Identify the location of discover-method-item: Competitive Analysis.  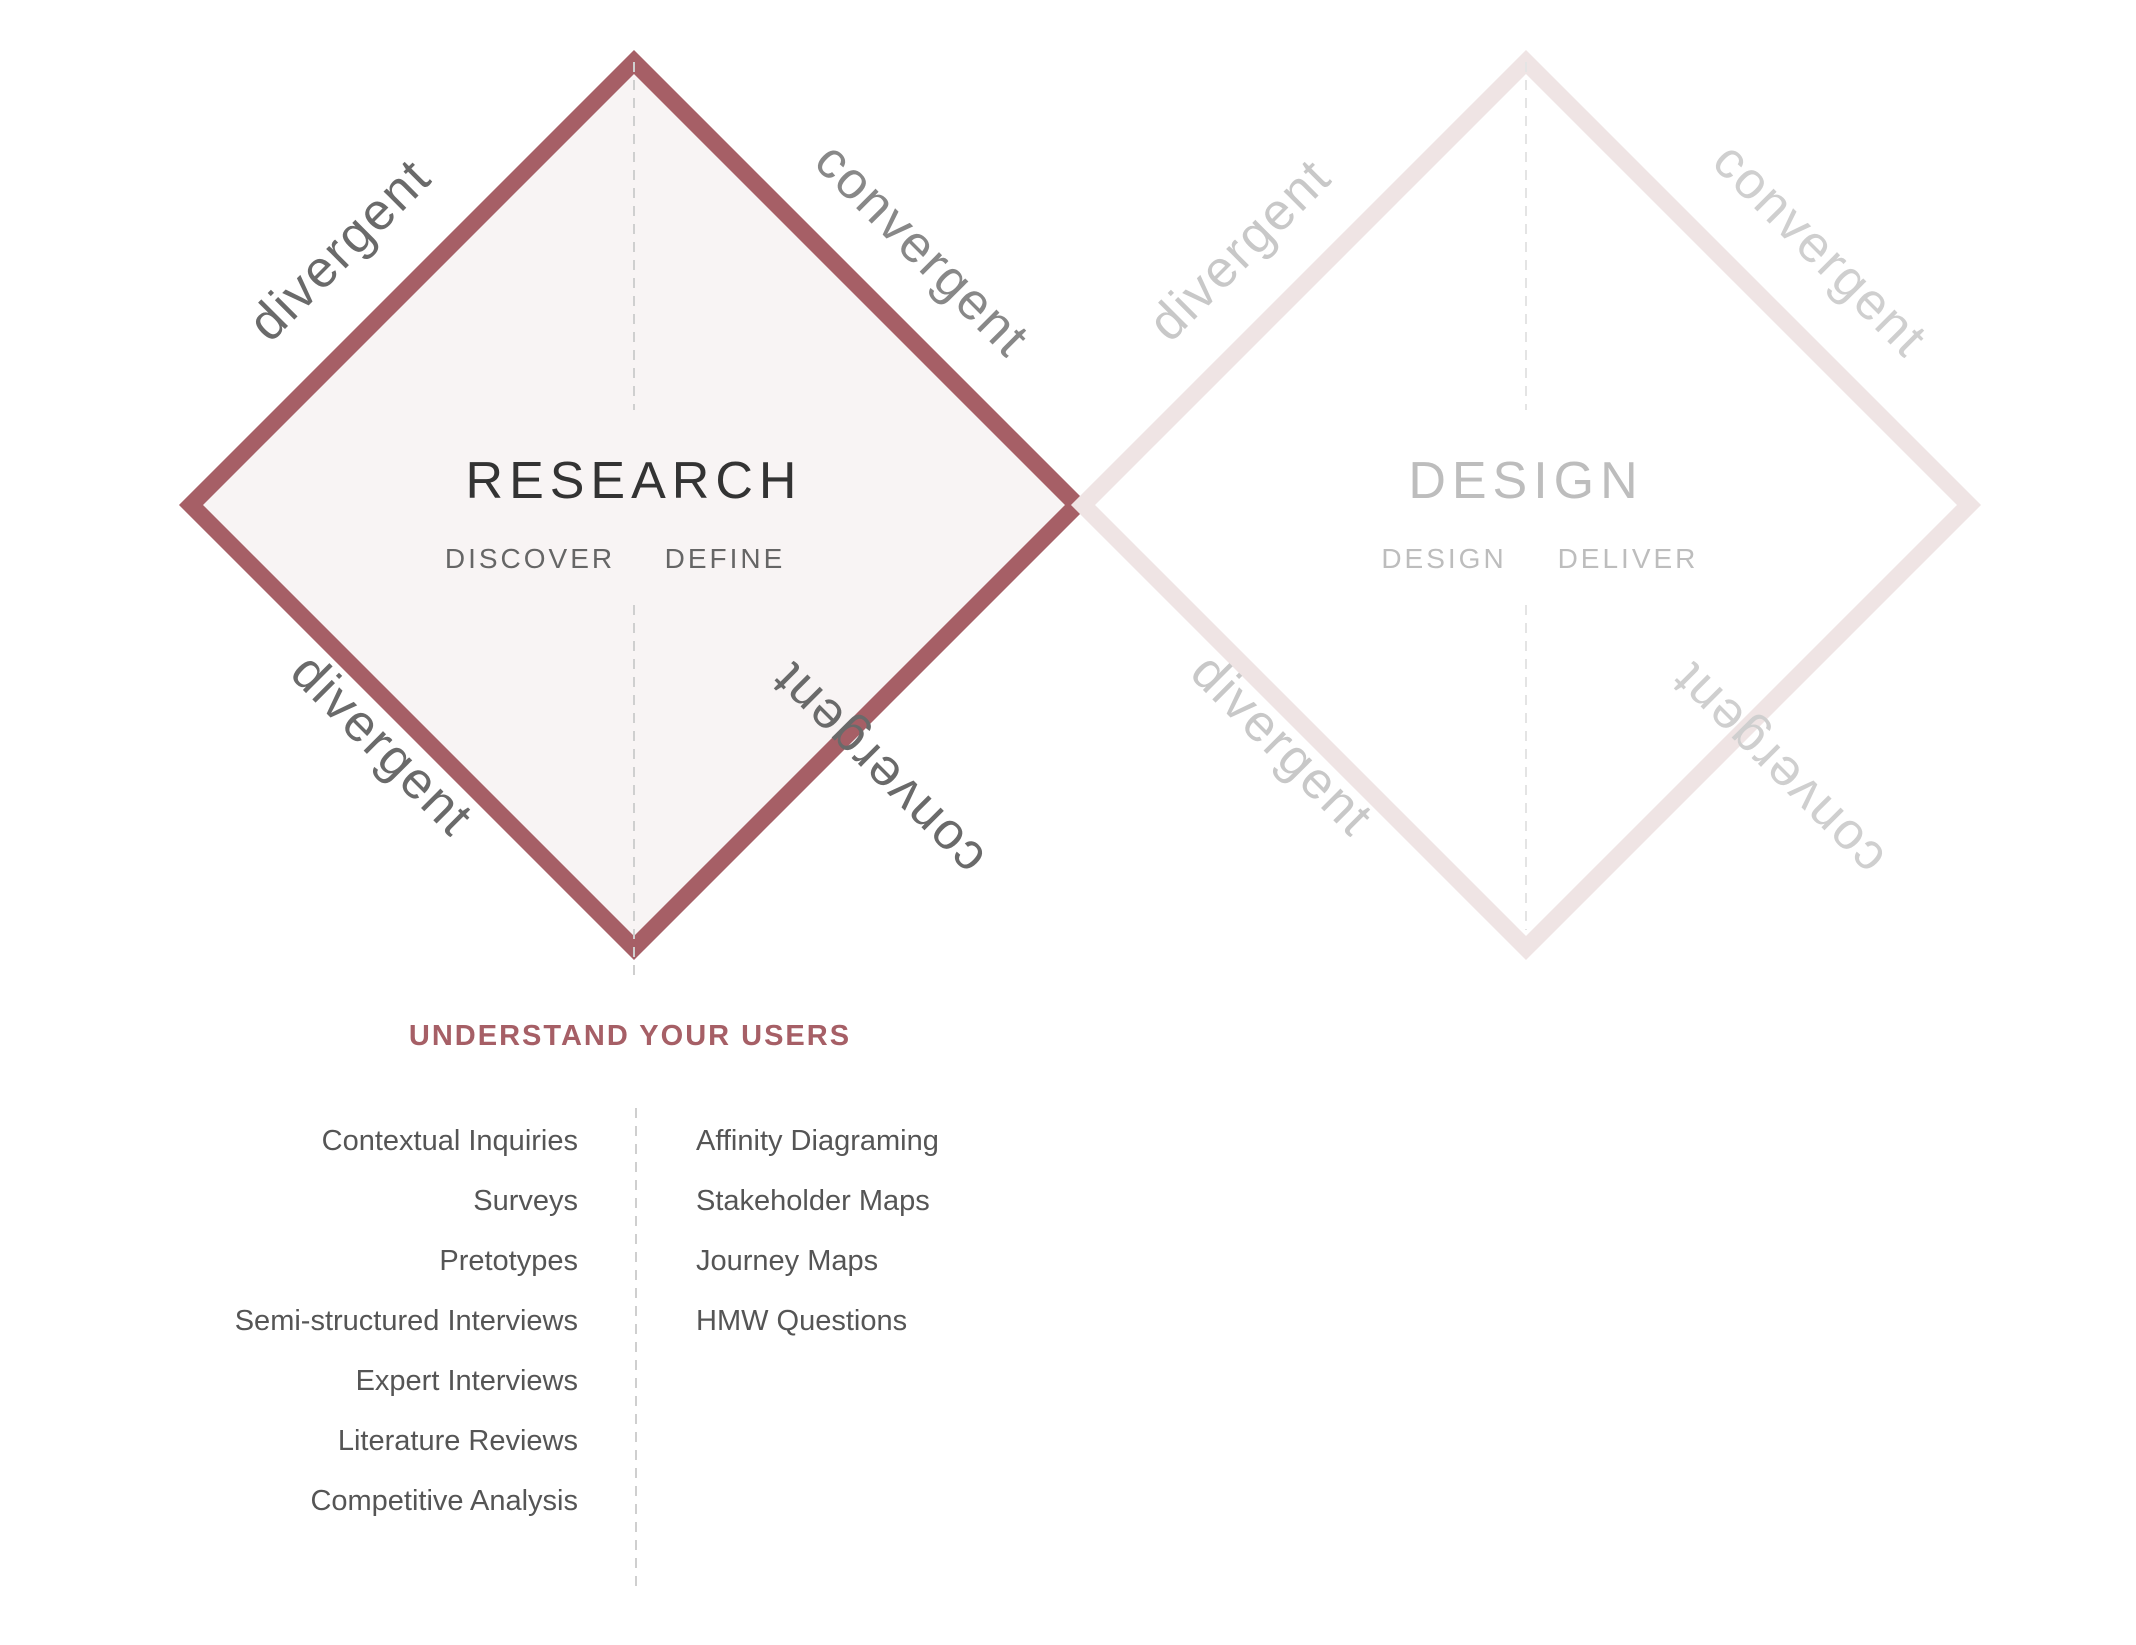
(444, 1501).